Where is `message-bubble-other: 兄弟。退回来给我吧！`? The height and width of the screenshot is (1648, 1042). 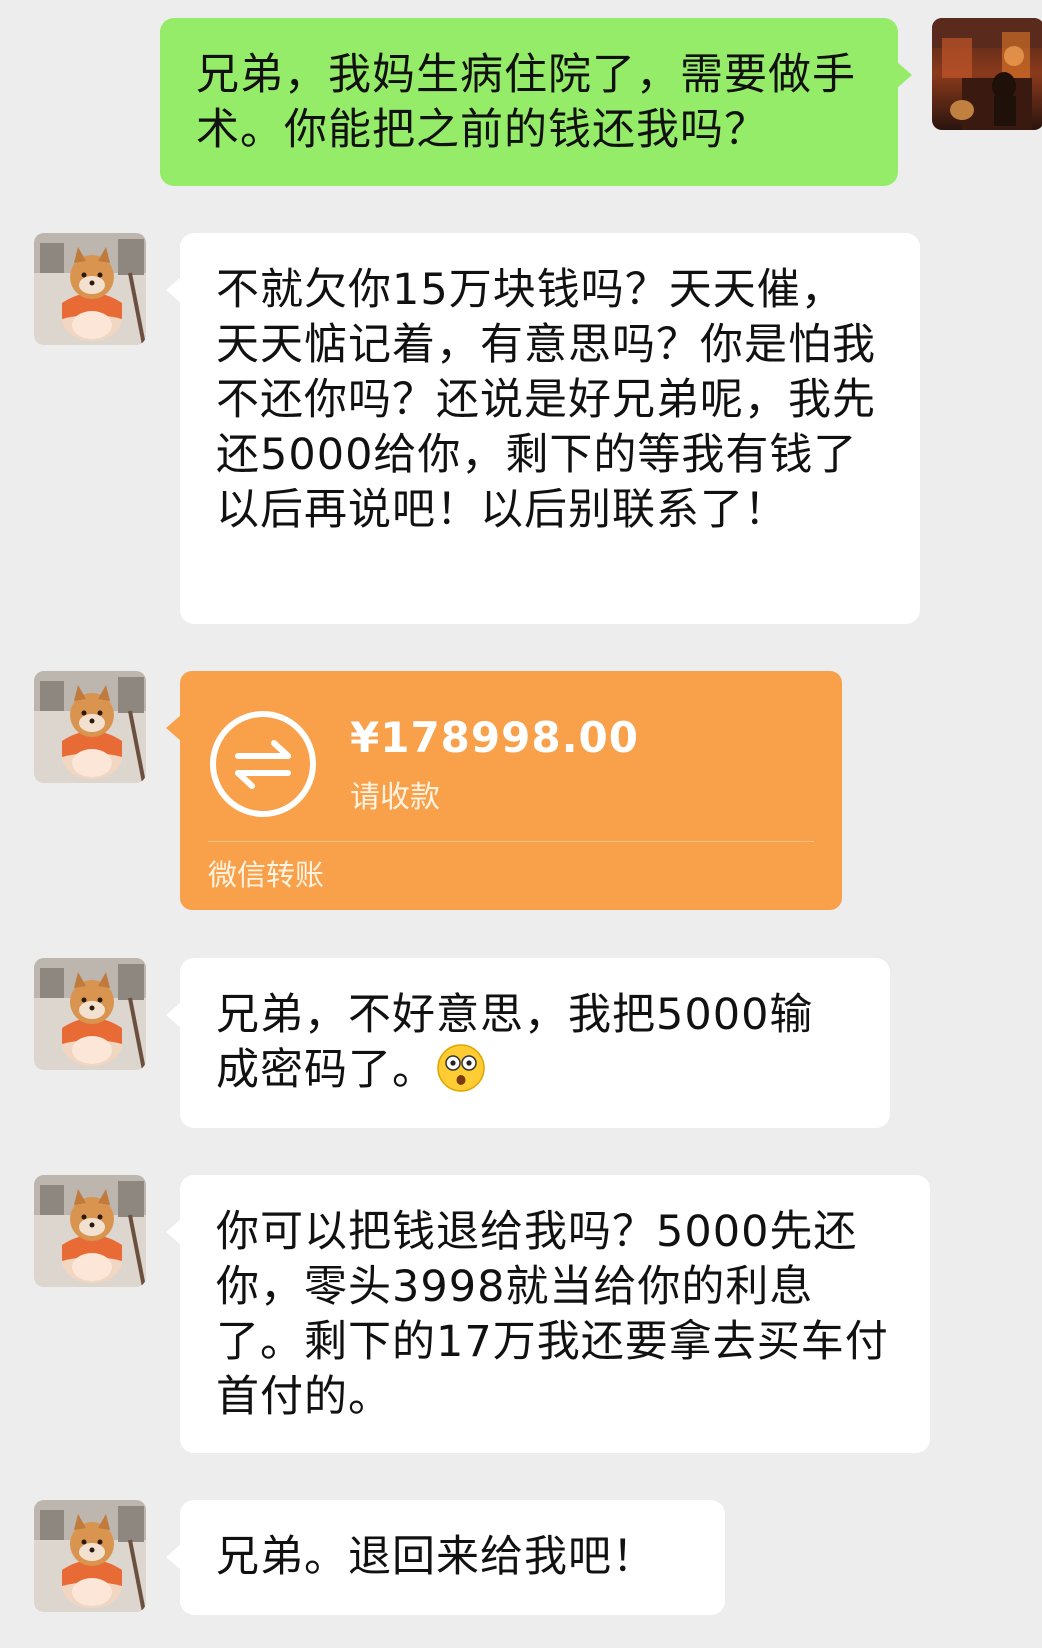
message-bubble-other: 兄弟。退回来给我吧！ is located at coordinates (445, 1557).